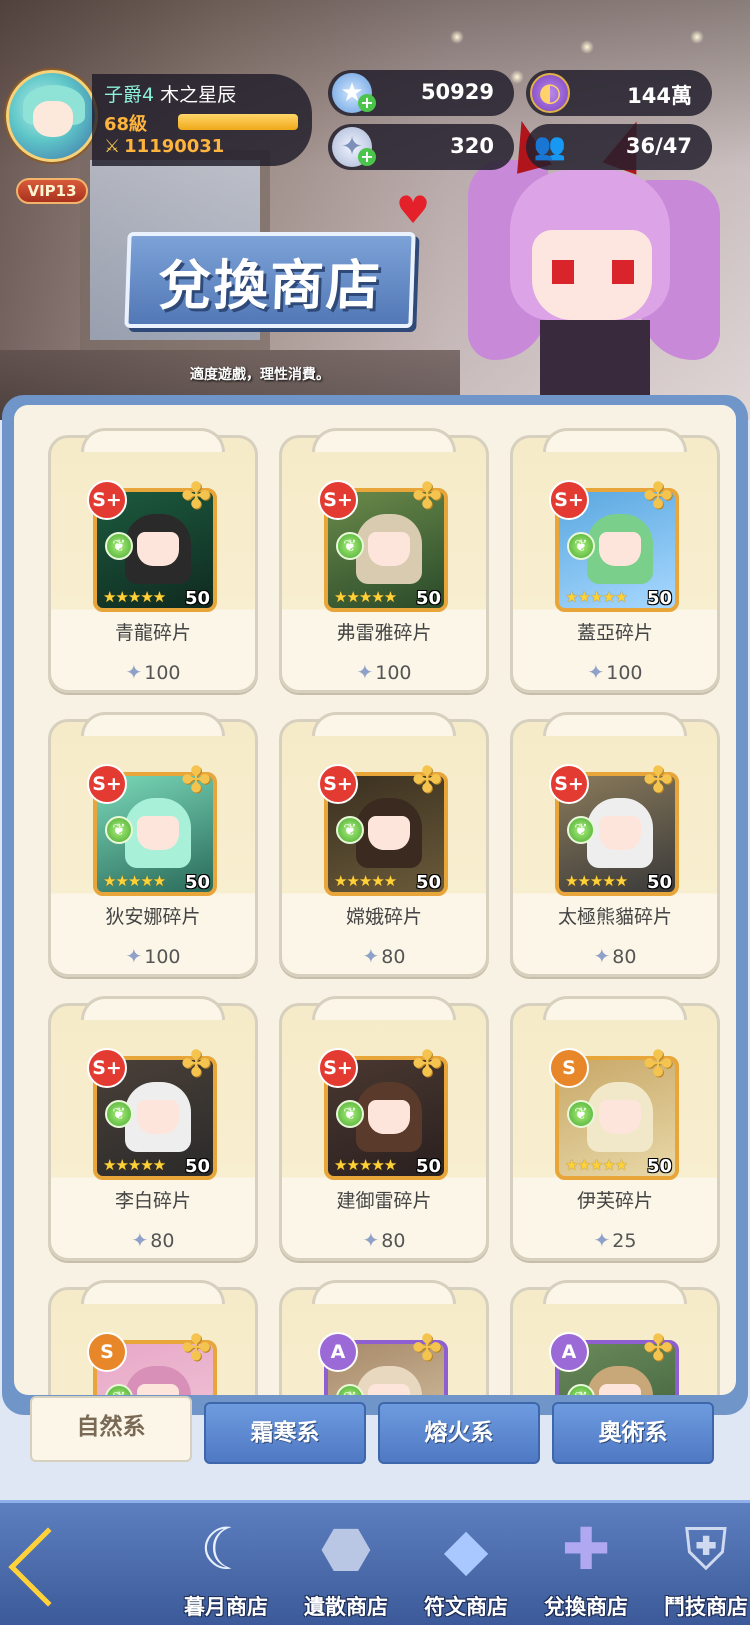 The height and width of the screenshot is (1625, 750). Describe the element at coordinates (52, 191) in the screenshot. I see `vip-badge: VIP13` at that location.